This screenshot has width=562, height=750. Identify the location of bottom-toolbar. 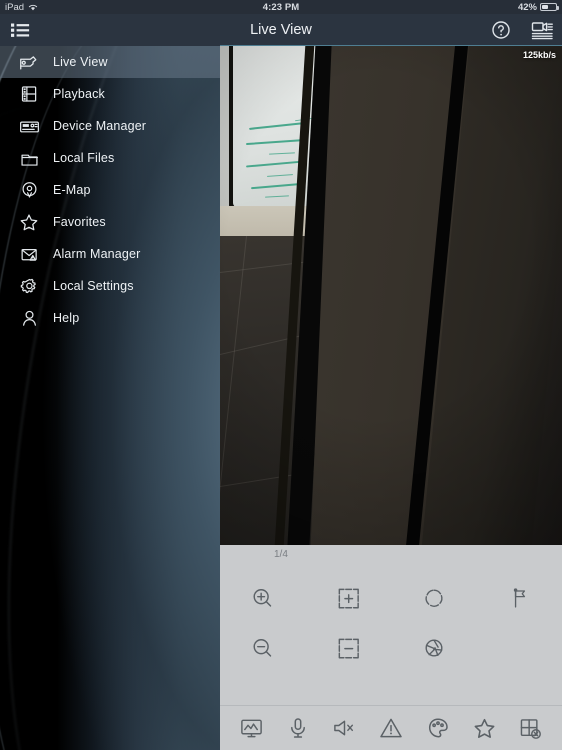
(391, 727).